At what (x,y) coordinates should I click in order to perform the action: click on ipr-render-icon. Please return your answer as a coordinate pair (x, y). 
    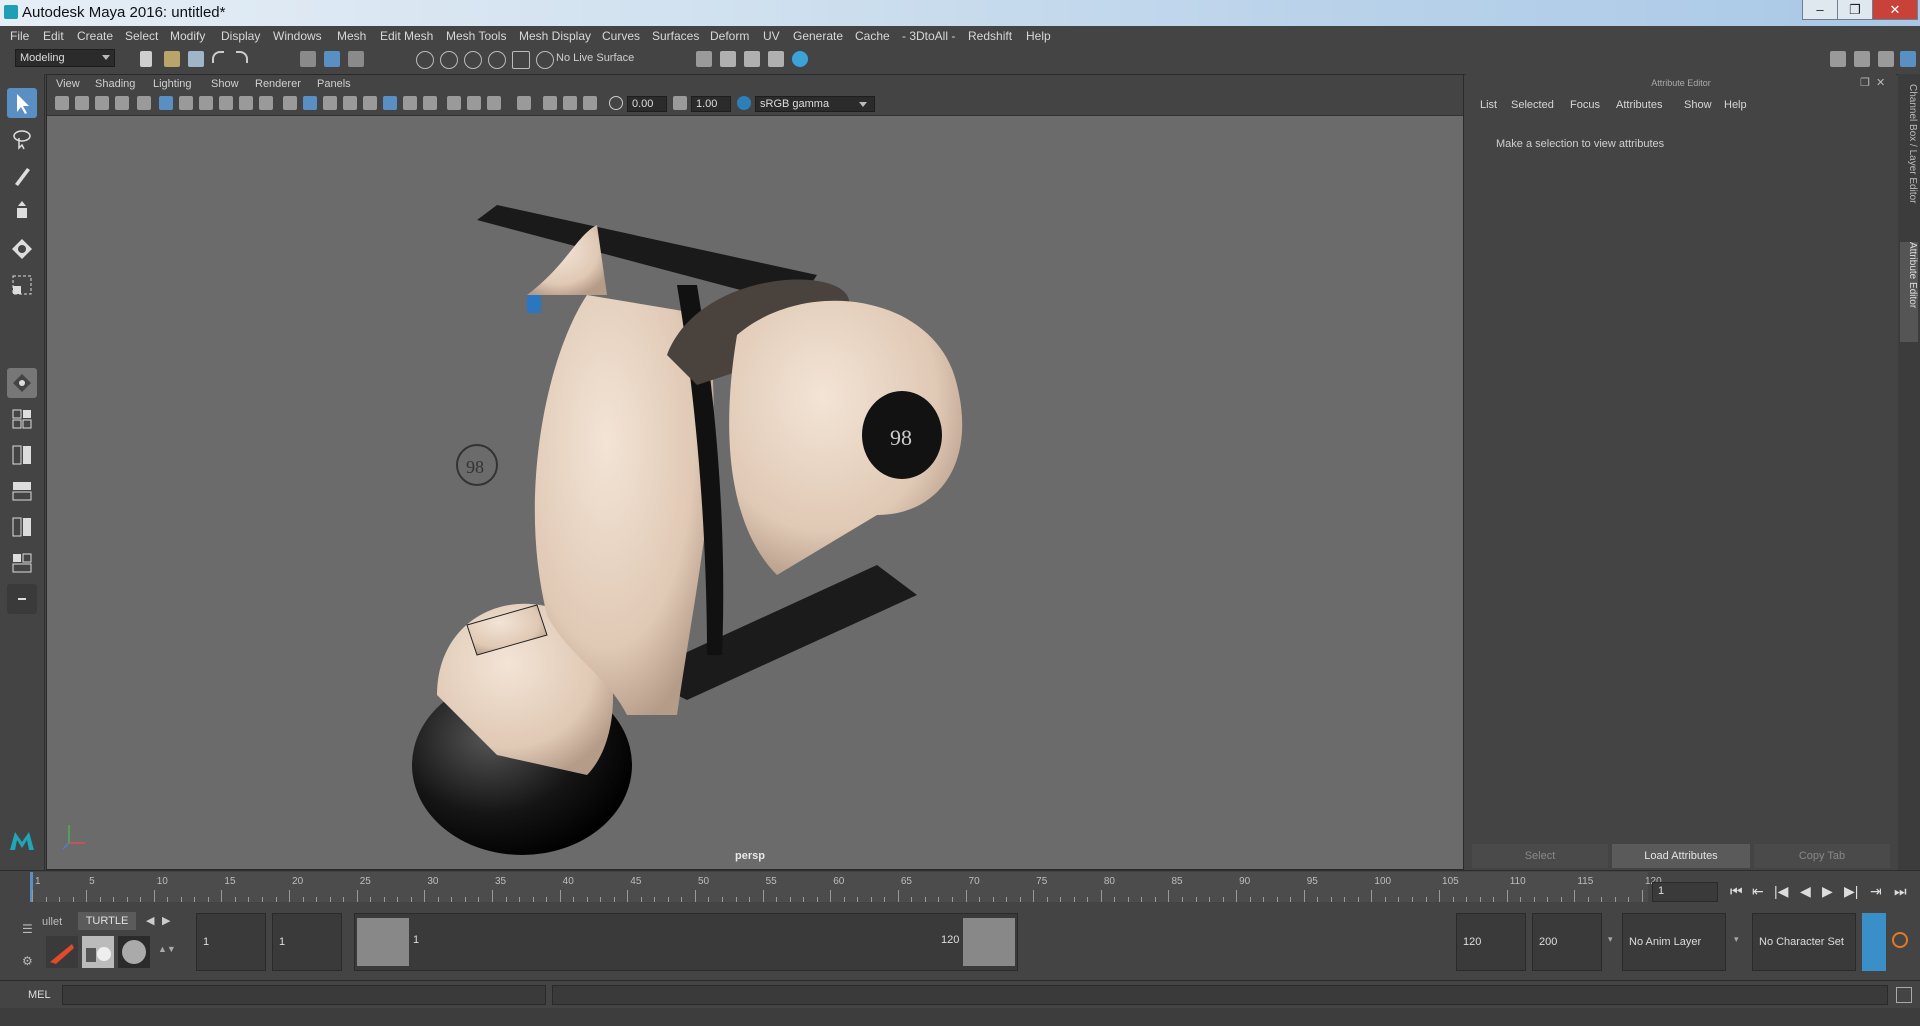
    Looking at the image, I should click on (752, 59).